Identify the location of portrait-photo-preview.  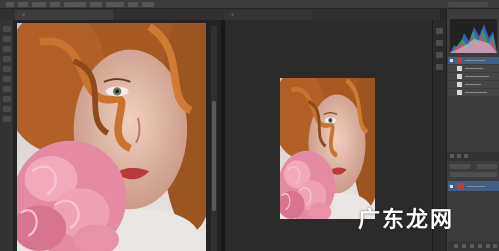
(327, 148).